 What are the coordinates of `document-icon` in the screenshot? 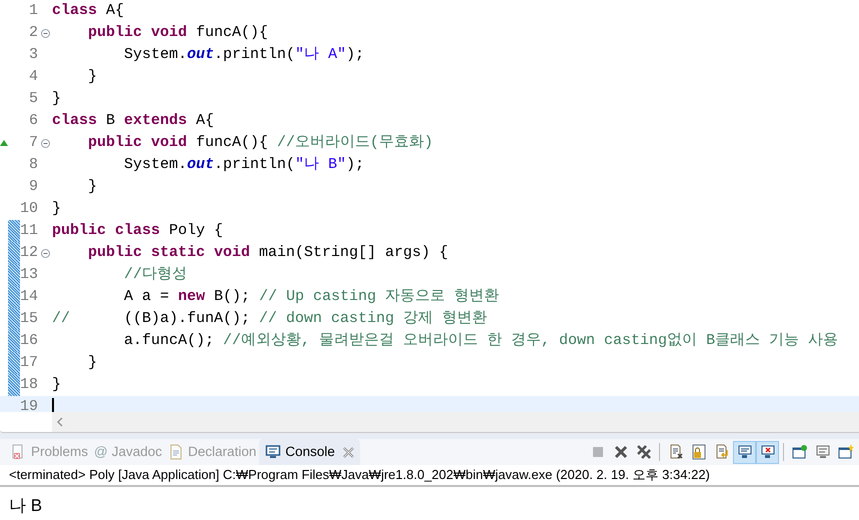 It's located at (176, 452).